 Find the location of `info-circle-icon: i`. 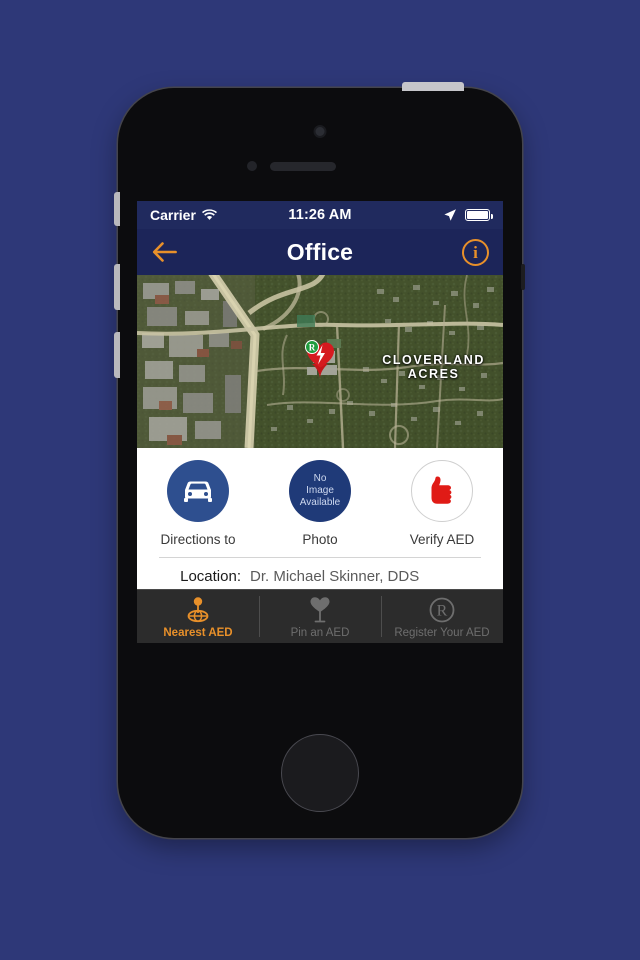

info-circle-icon: i is located at coordinates (475, 252).